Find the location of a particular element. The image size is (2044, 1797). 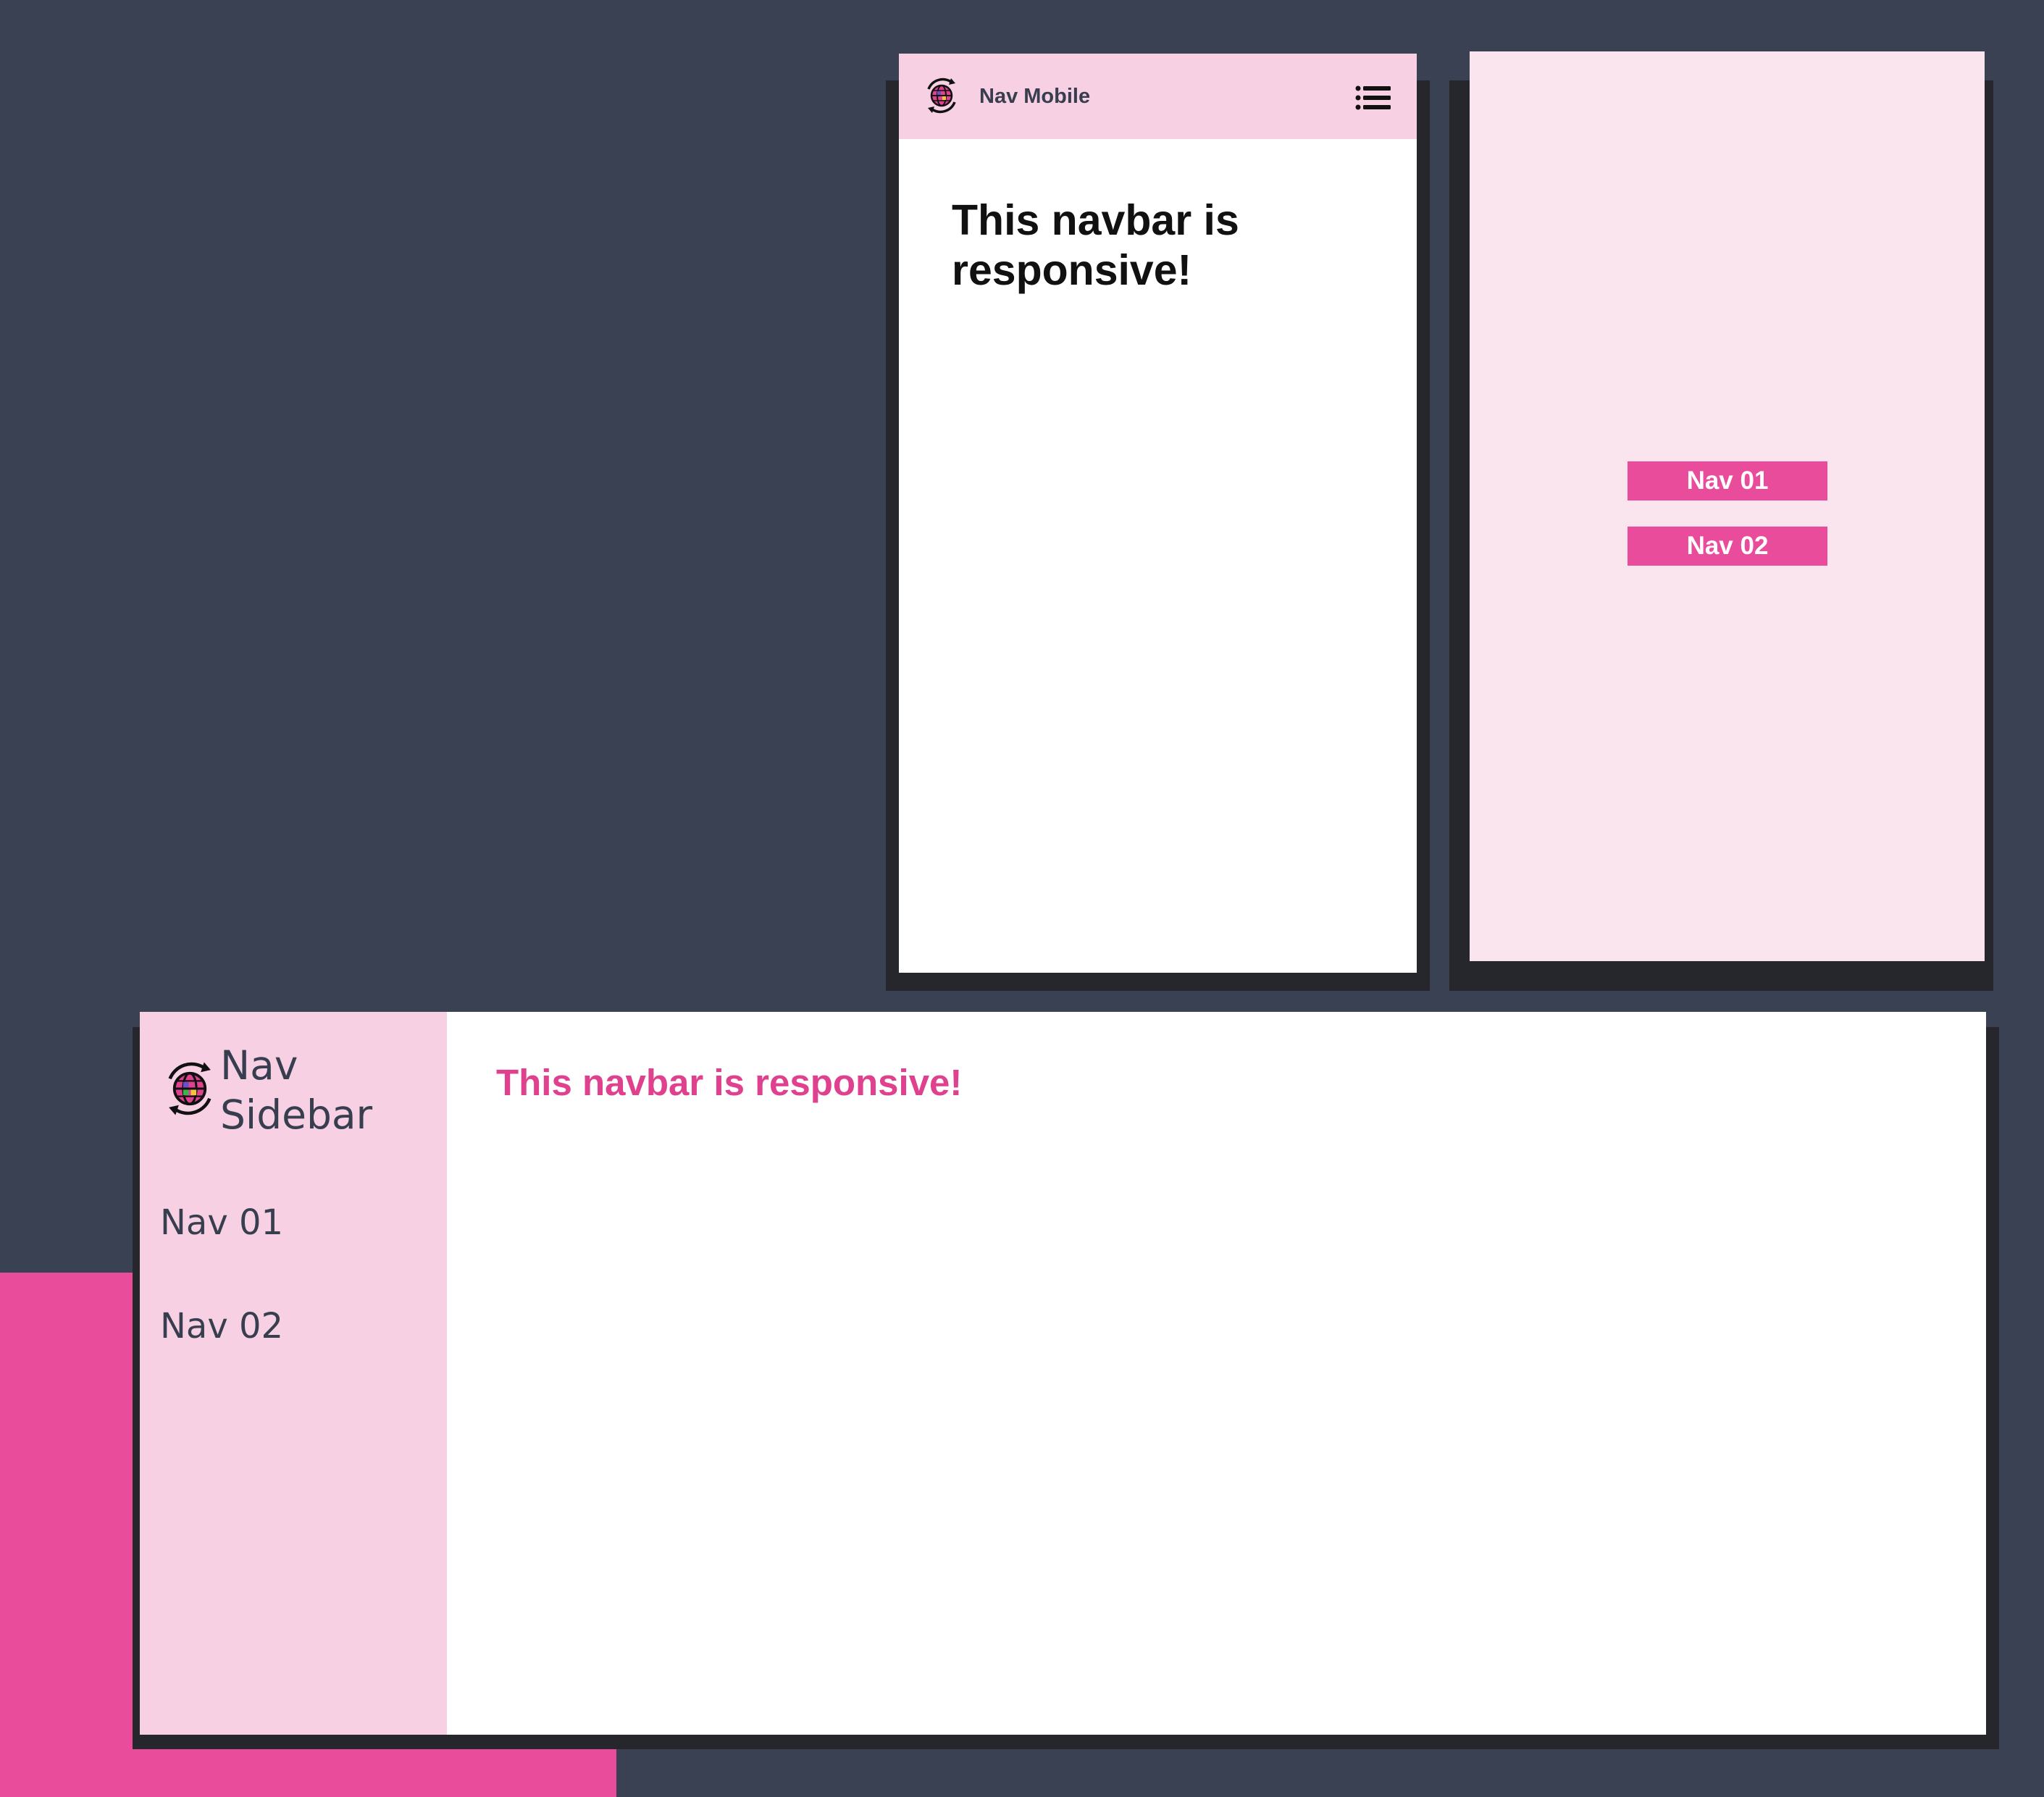

mobile-navbar: Nav Mobile is located at coordinates (1158, 96).